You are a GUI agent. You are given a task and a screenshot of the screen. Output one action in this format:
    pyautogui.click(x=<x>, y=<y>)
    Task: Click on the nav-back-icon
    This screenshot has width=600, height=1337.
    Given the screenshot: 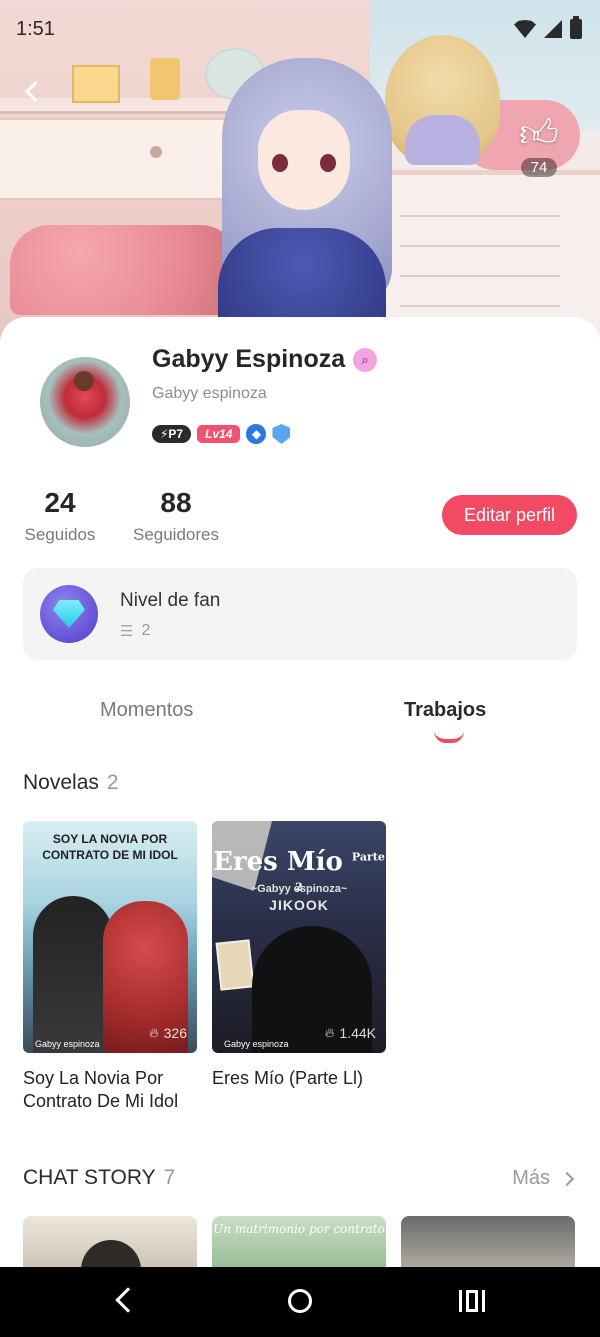 What is the action you would take?
    pyautogui.click(x=128, y=1300)
    